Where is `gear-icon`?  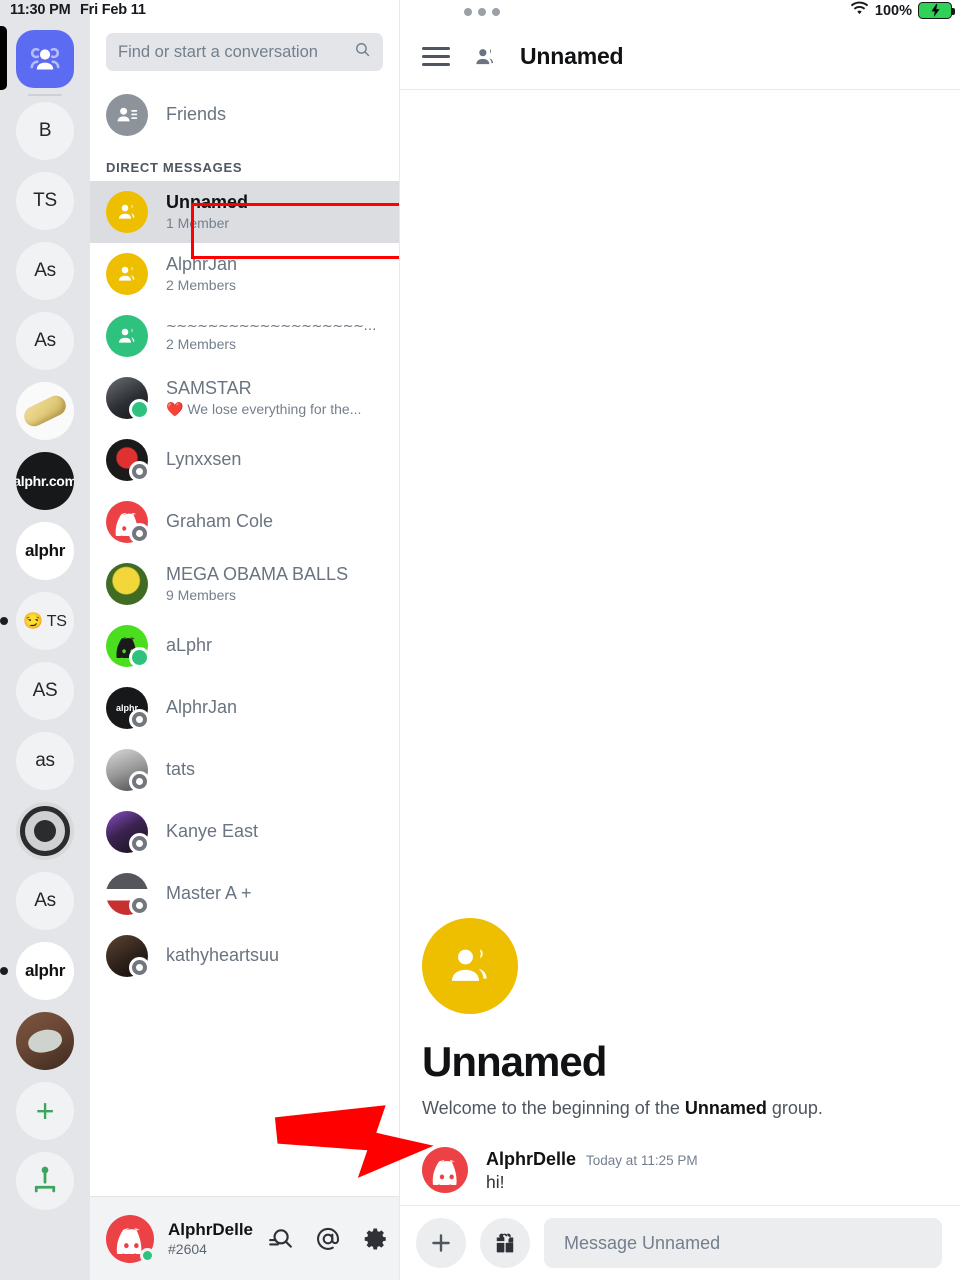
gear-icon is located at coordinates (376, 1239).